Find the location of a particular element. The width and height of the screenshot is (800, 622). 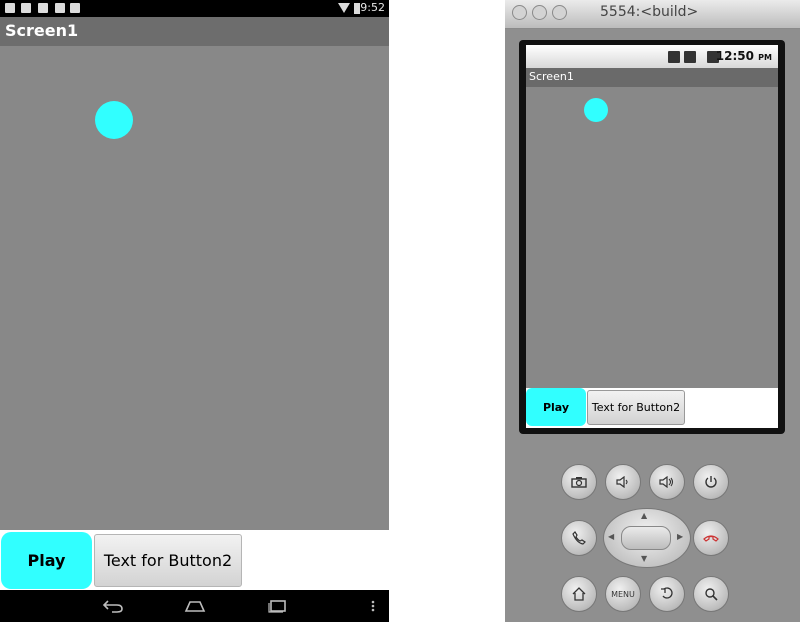

wifi-icon is located at coordinates (344, 8).